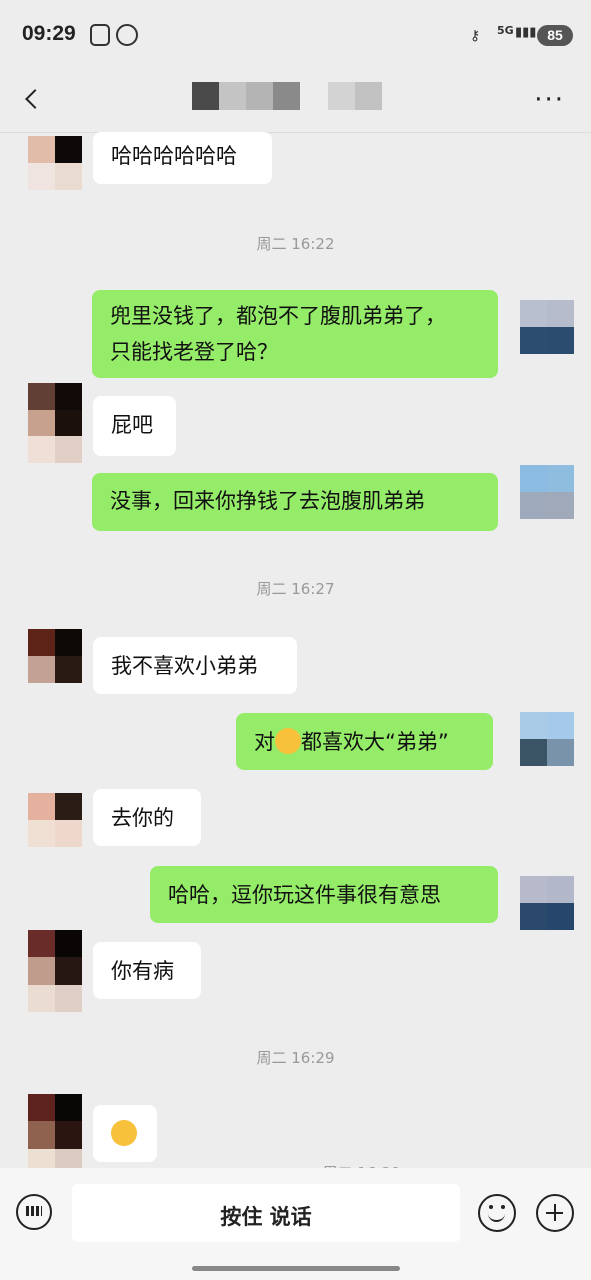 Image resolution: width=591 pixels, height=1280 pixels. Describe the element at coordinates (184, 666) in the screenshot. I see `message-text: 我不喜欢小弟弟` at that location.